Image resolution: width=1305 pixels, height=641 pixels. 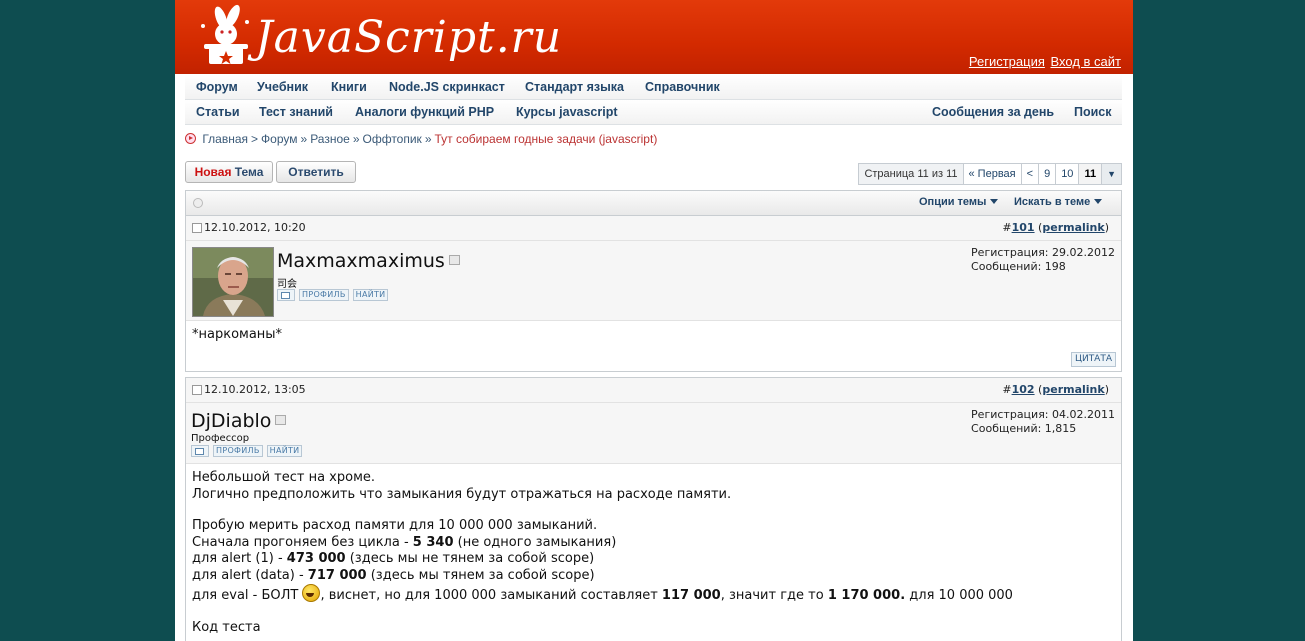 What do you see at coordinates (774, 595) in the screenshot?
I see `post-text: , значит где то` at bounding box center [774, 595].